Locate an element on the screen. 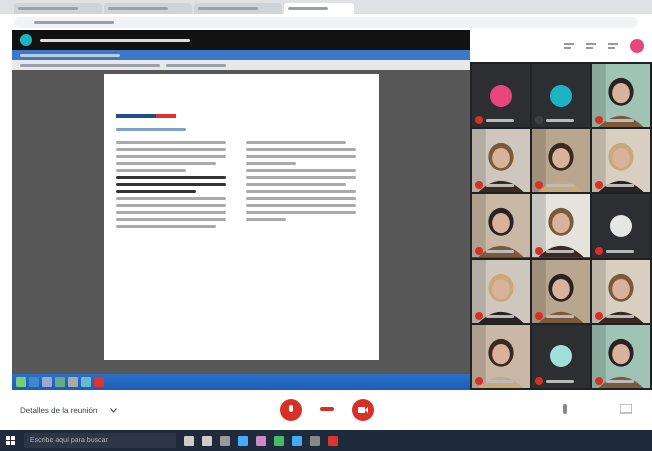 The height and width of the screenshot is (451, 652). present-icon is located at coordinates (626, 410).